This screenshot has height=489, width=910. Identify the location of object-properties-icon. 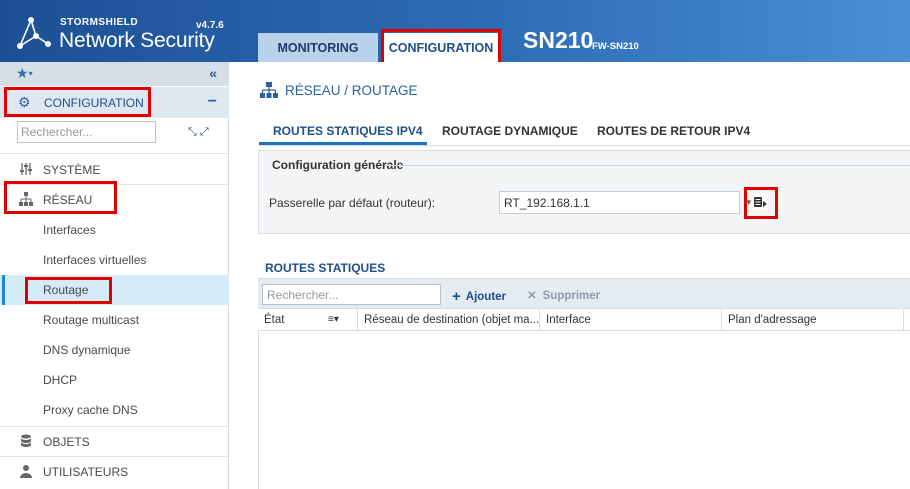
(760, 202).